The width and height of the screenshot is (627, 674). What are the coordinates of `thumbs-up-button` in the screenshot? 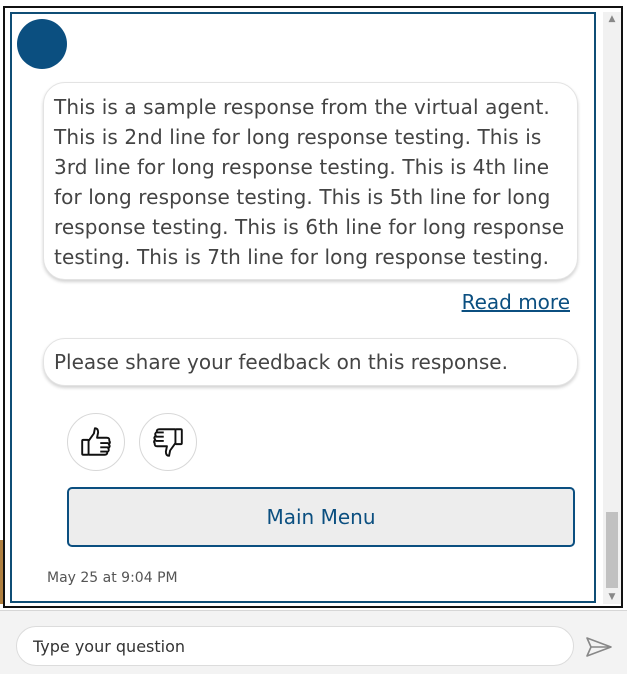 It's located at (96, 442).